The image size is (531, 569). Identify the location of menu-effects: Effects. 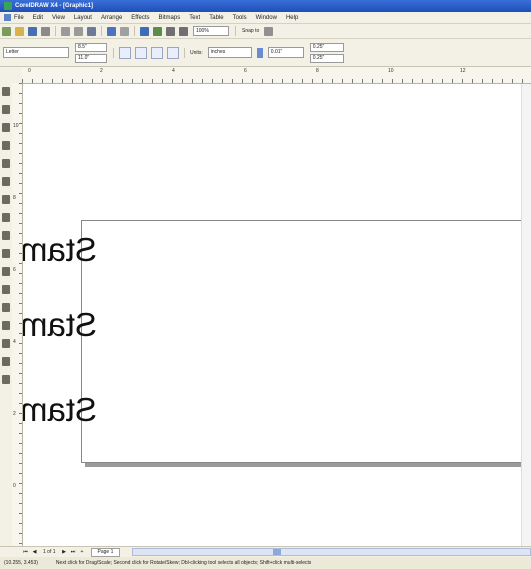
(140, 18).